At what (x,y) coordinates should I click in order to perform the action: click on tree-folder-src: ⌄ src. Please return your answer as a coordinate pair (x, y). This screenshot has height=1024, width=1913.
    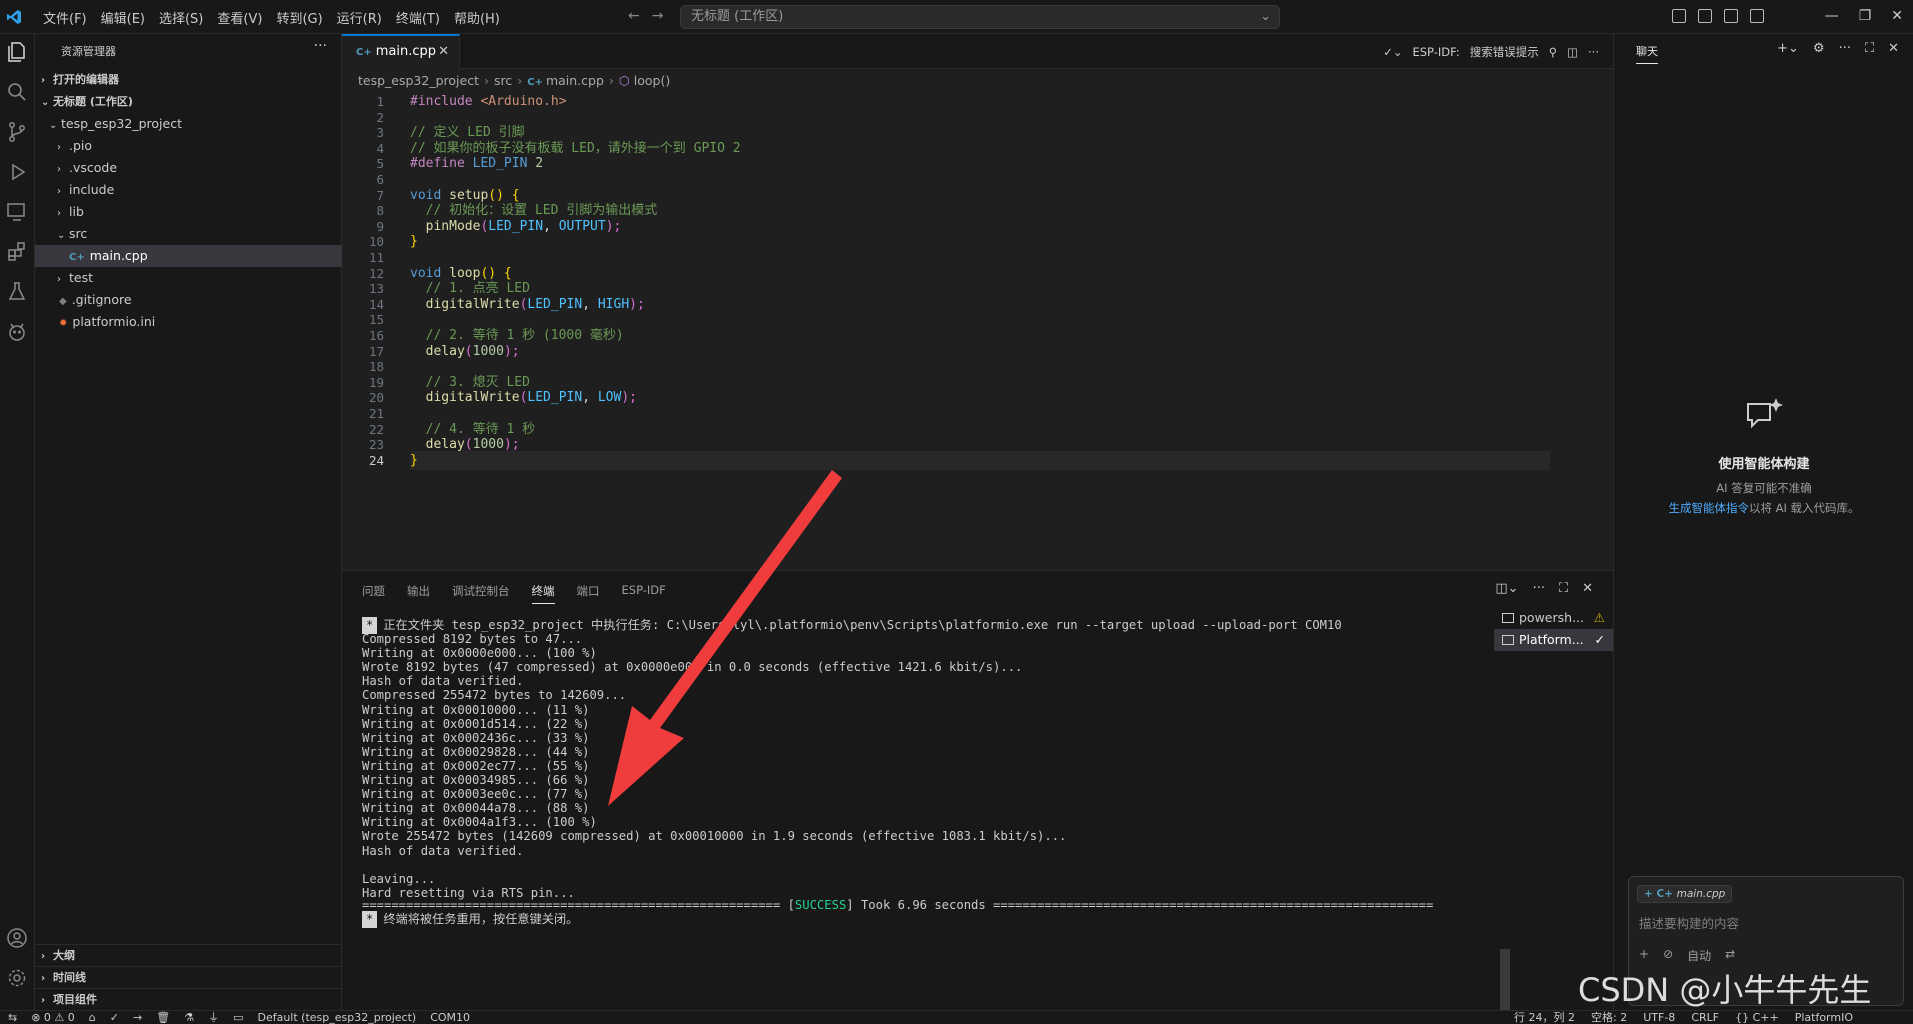
    Looking at the image, I should click on (188, 234).